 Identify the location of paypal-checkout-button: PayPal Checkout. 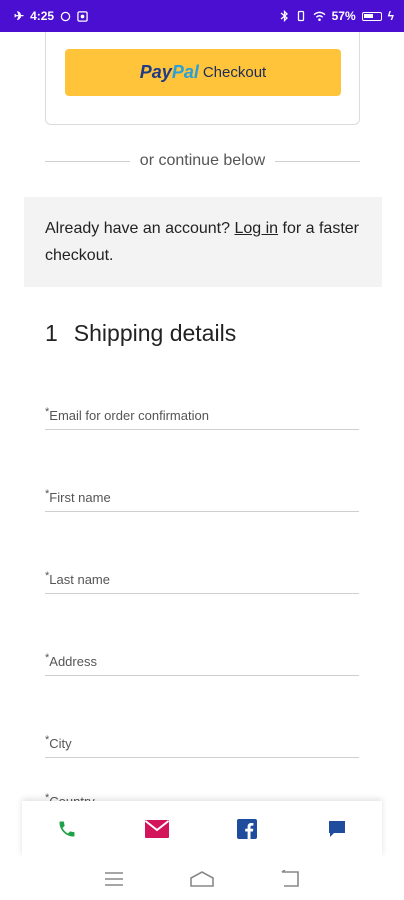
(203, 72).